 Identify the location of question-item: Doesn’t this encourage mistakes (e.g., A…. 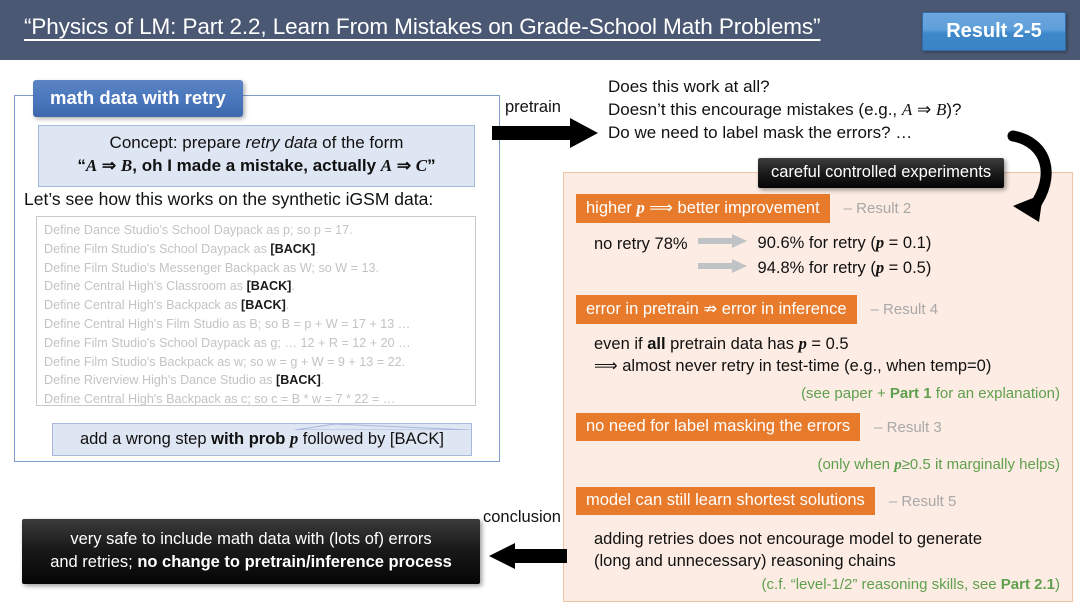
(785, 109).